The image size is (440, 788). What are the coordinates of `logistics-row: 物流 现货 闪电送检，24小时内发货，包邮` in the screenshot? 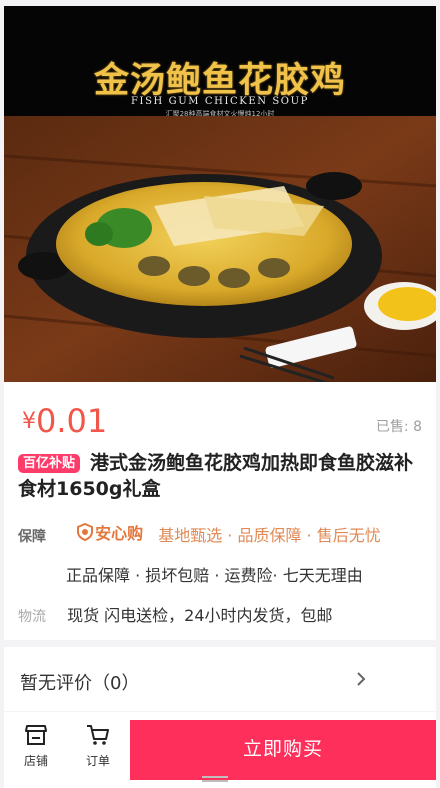 It's located at (223, 614).